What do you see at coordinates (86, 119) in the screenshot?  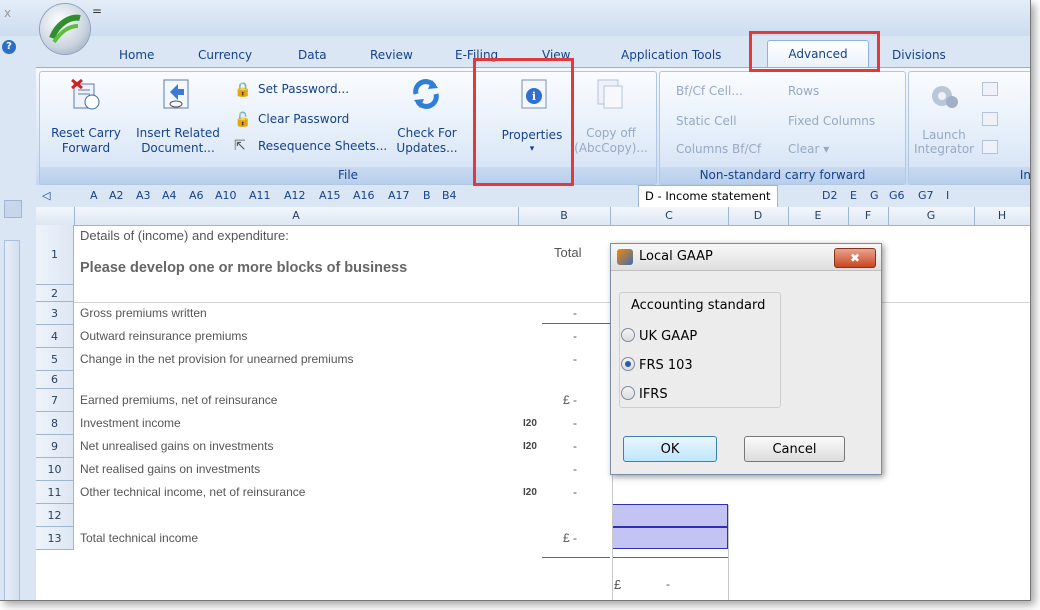 I see `reset-carry-forward-button: Reset Carry Forward` at bounding box center [86, 119].